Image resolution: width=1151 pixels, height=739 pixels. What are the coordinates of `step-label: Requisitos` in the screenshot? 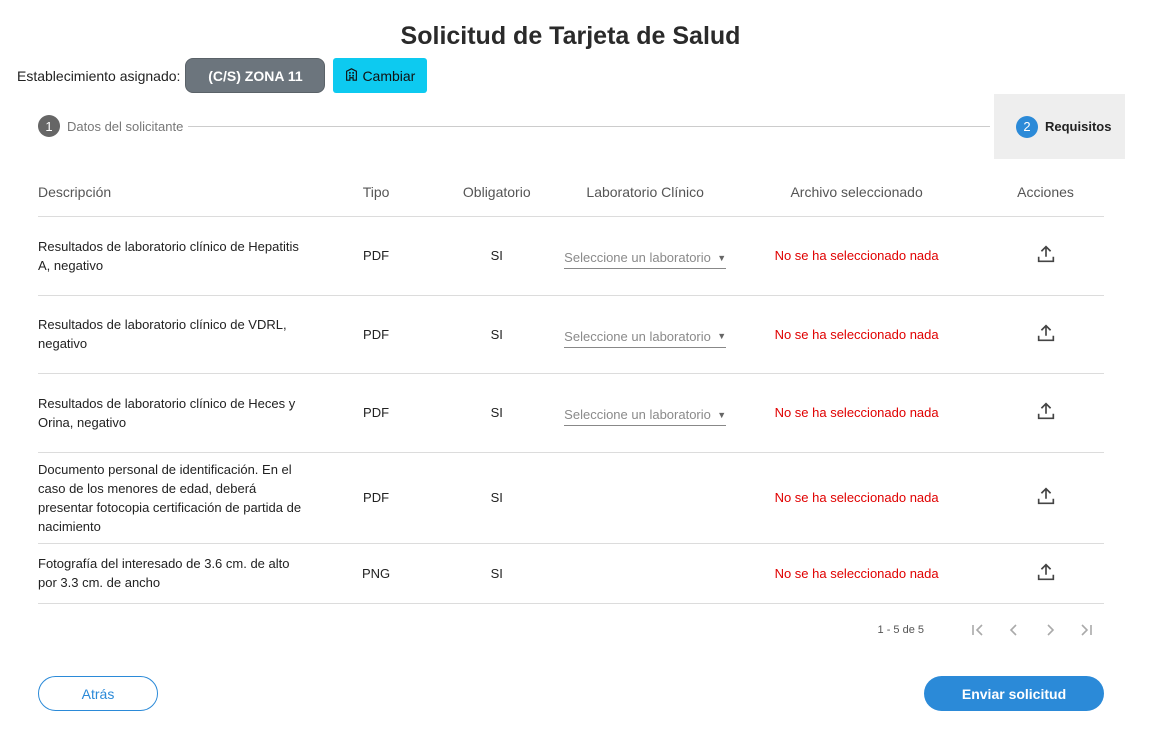 It's located at (1078, 126).